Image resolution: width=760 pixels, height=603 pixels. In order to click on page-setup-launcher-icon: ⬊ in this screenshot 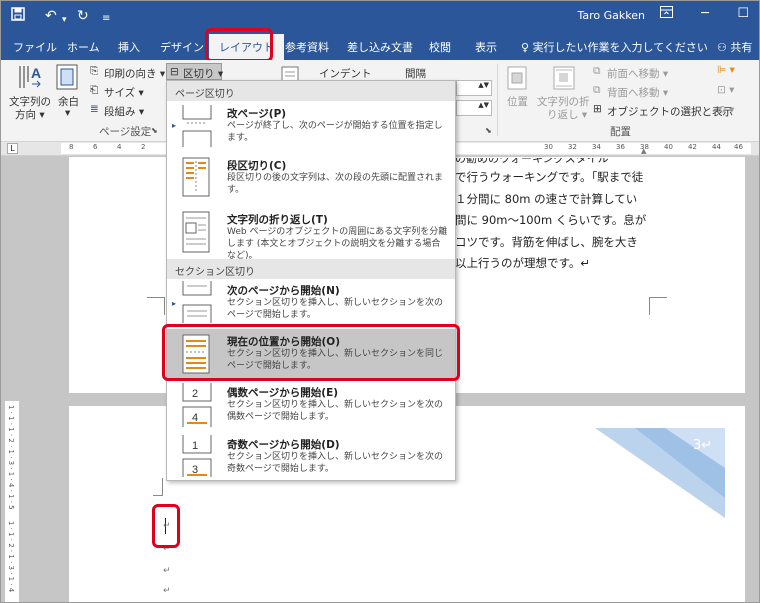, I will do `click(154, 130)`.